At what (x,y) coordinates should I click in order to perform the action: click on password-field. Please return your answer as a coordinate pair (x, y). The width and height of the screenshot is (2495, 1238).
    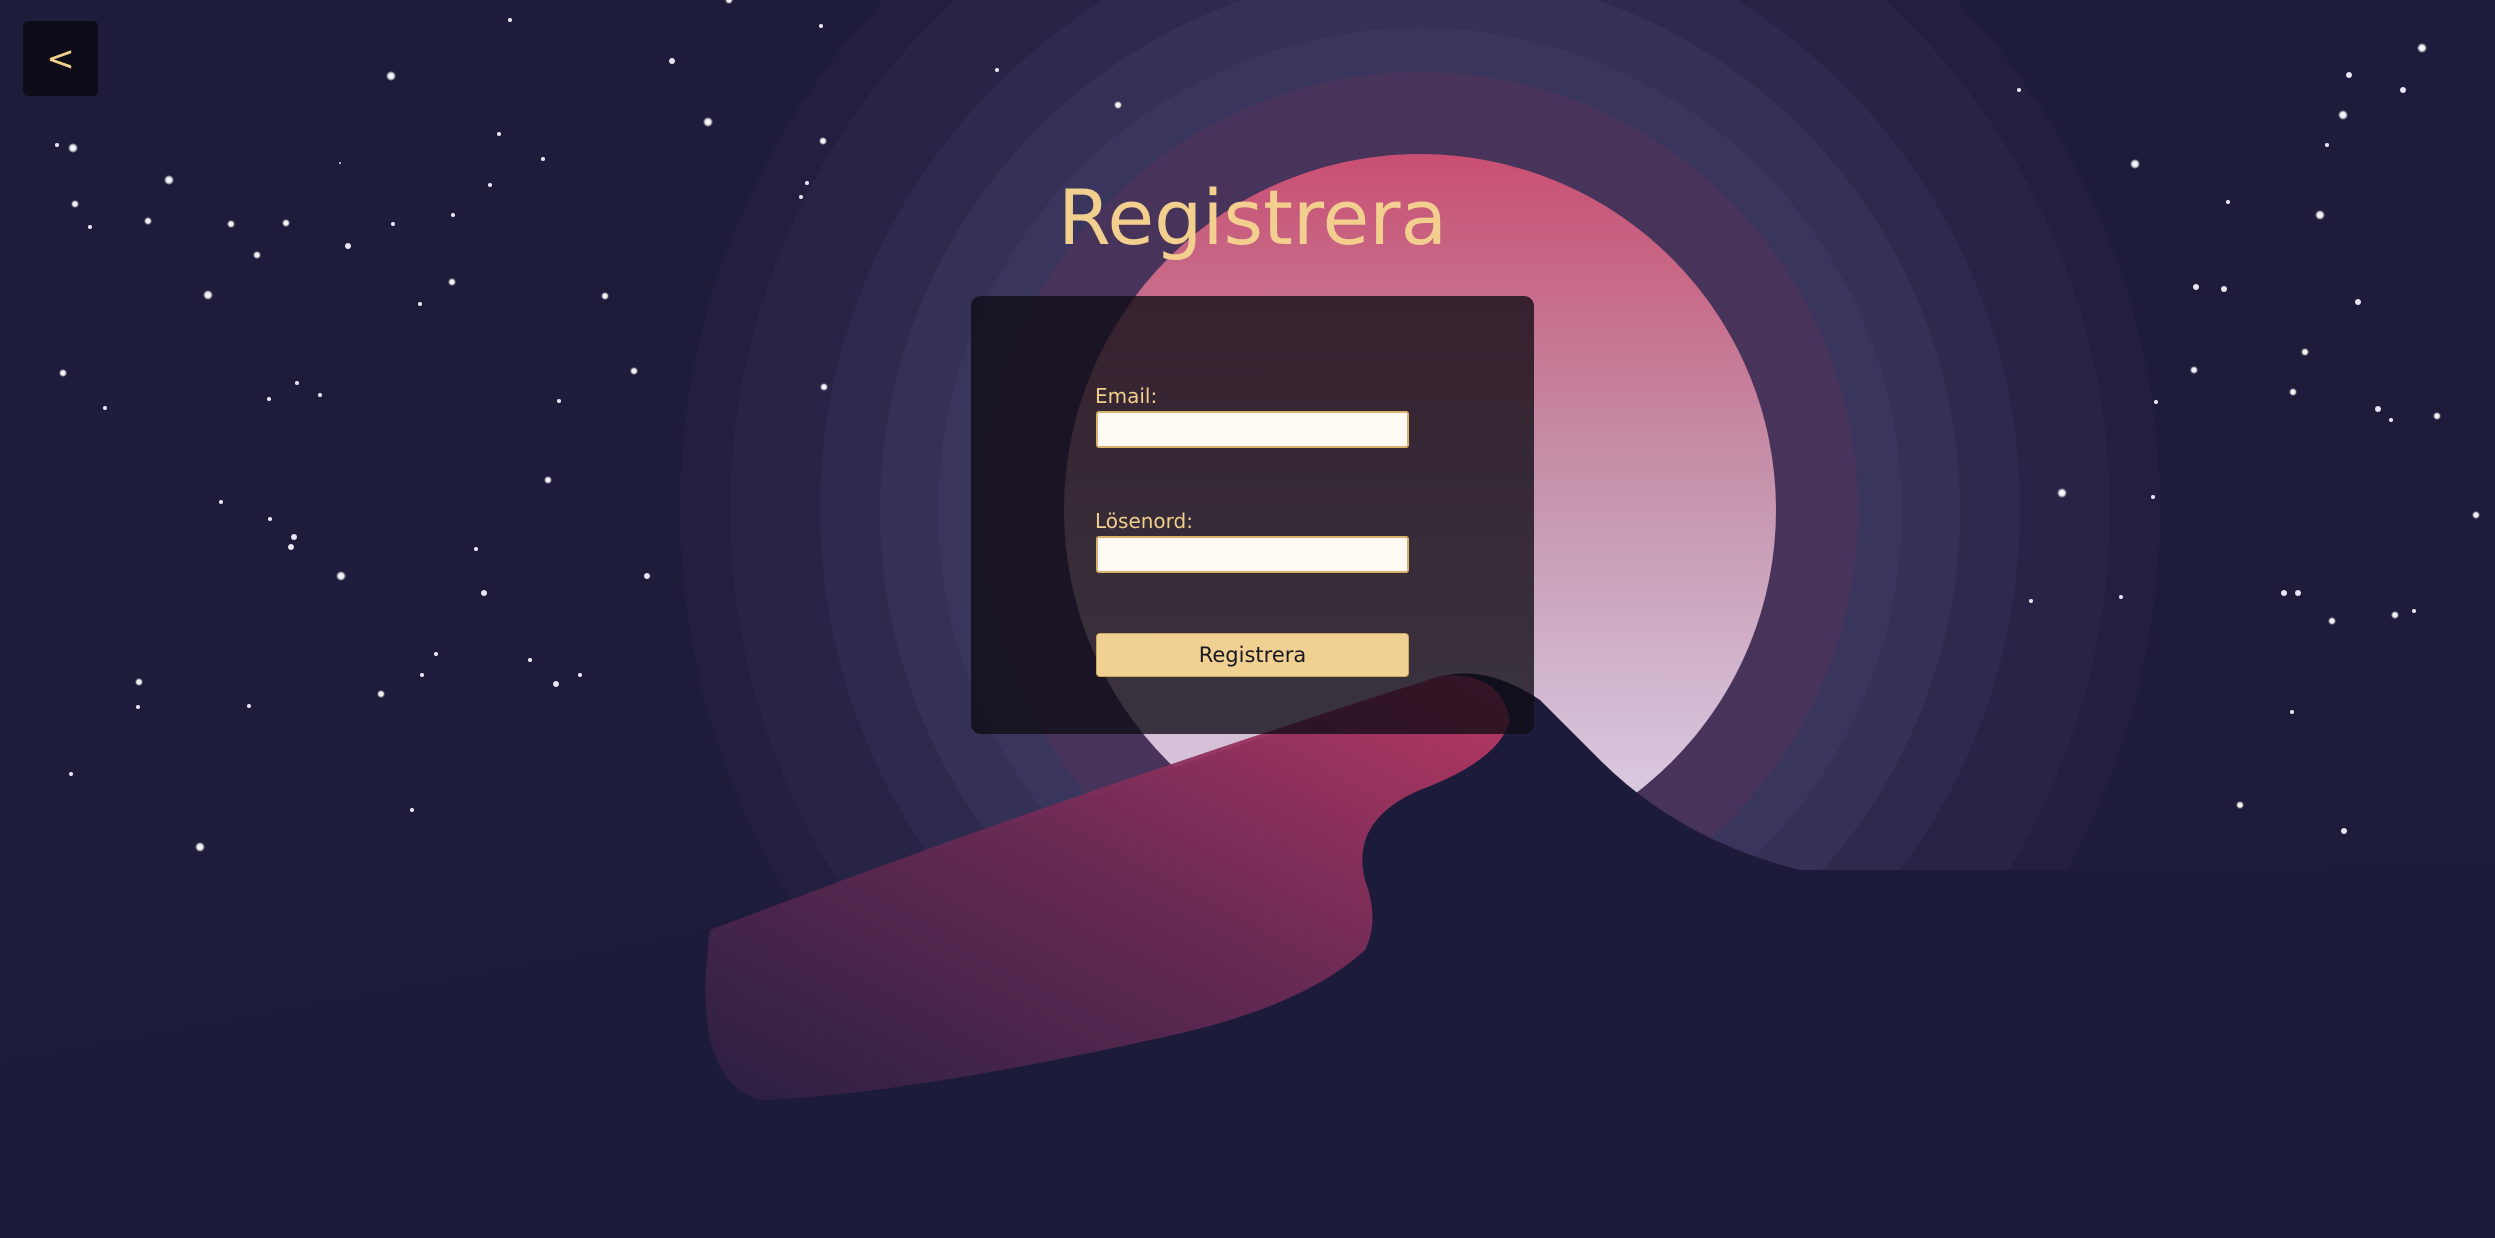
    Looking at the image, I should click on (1252, 554).